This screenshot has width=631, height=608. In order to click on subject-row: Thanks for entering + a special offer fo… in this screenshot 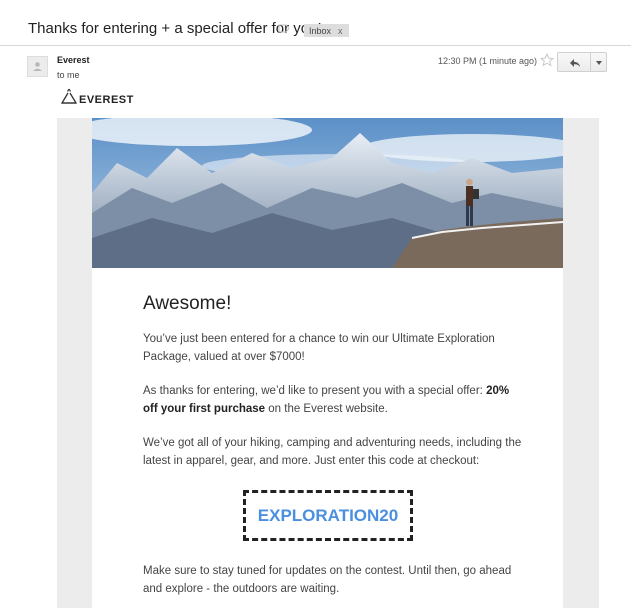, I will do `click(315, 23)`.